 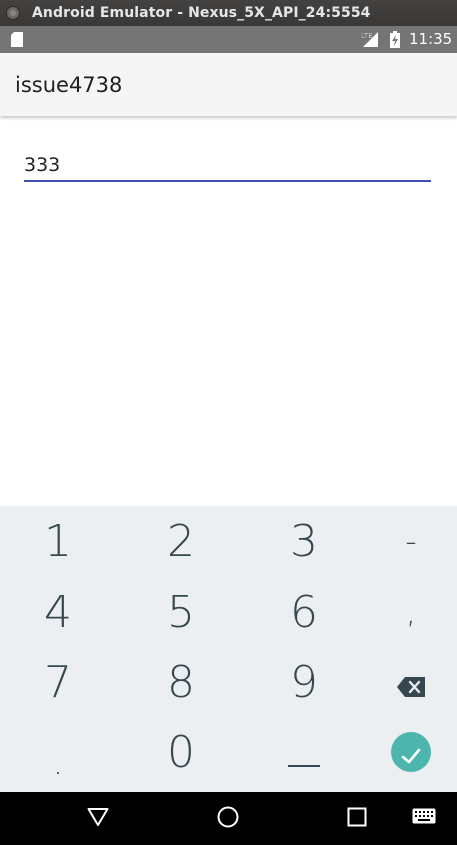 What do you see at coordinates (411, 682) in the screenshot?
I see `backspace-icon` at bounding box center [411, 682].